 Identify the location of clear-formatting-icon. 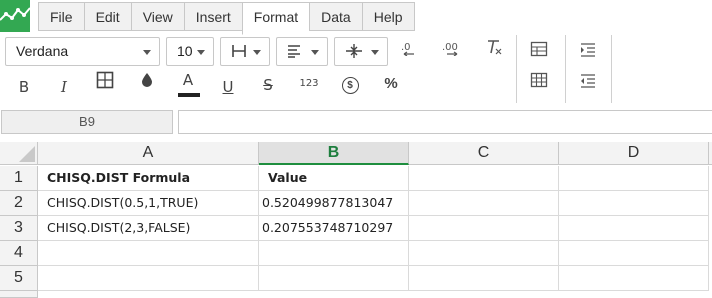
(495, 47).